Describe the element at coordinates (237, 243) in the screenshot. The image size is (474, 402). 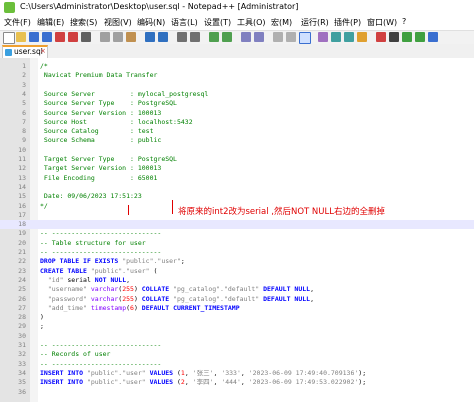
I see `code-line: 20 -- Table structure for user` at that location.